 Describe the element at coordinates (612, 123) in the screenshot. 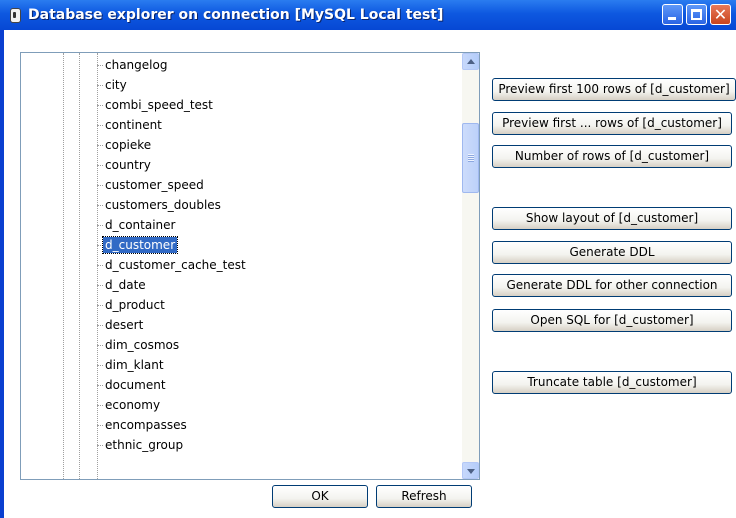

I see `preview-first-n-button: Preview first ... rows of [d_customer]` at that location.